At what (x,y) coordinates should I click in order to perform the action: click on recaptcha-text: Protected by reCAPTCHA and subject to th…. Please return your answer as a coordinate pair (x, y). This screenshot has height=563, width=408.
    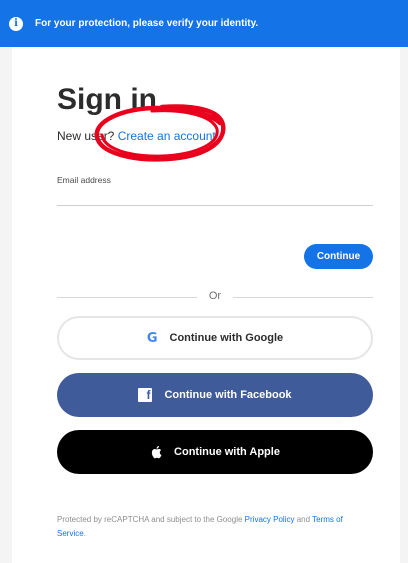
    Looking at the image, I should click on (150, 519).